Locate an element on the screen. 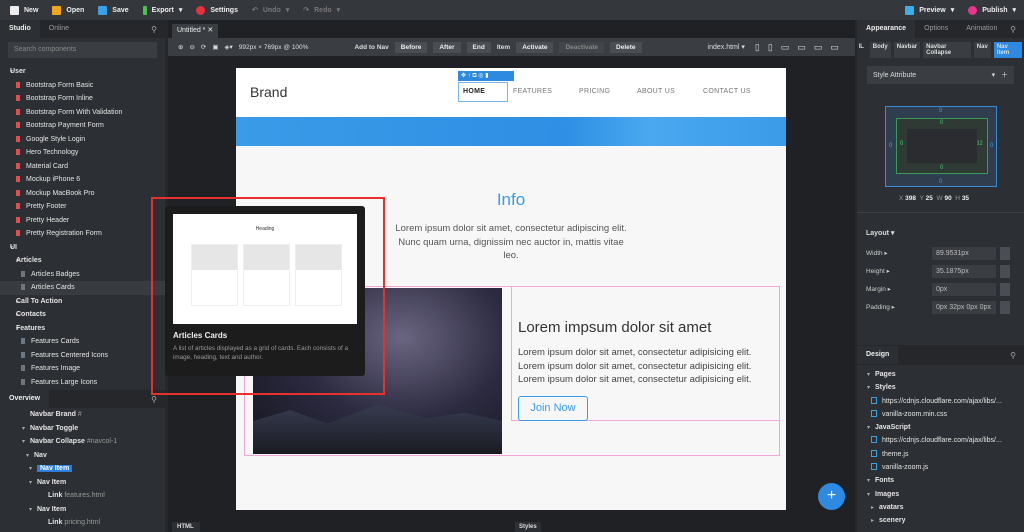 Image resolution: width=1024 pixels, height=532 pixels. tree-item: Mockup iPhone 6 is located at coordinates (82, 180).